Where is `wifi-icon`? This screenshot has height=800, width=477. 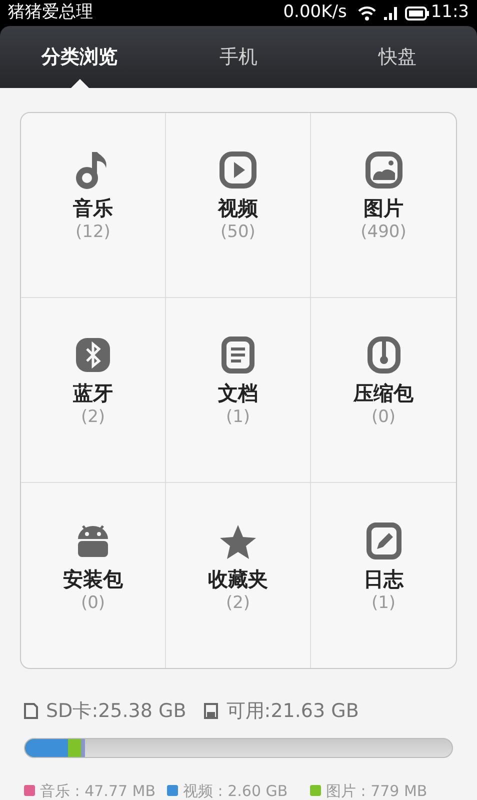
wifi-icon is located at coordinates (366, 13).